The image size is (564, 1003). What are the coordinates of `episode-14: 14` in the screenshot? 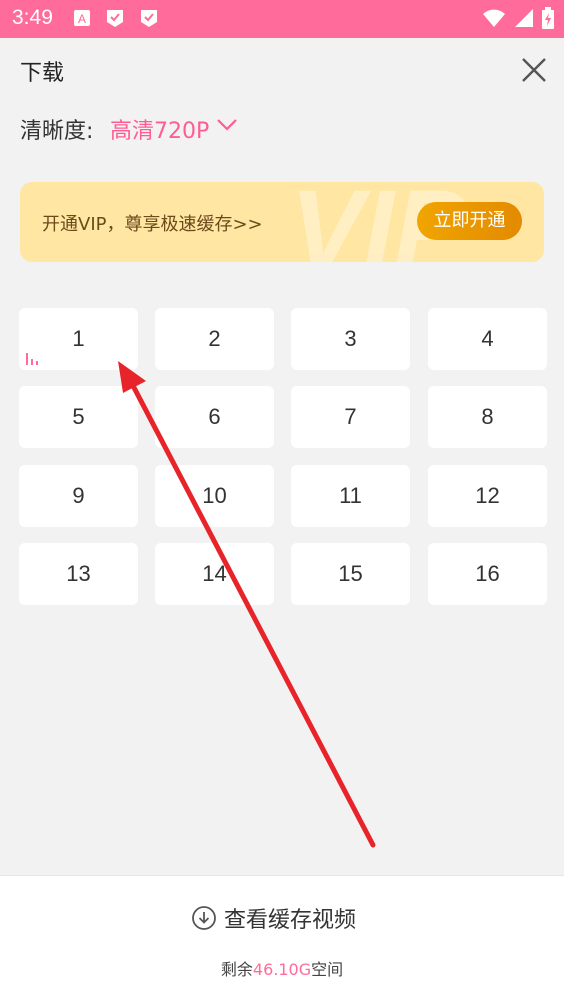 It's located at (214, 574).